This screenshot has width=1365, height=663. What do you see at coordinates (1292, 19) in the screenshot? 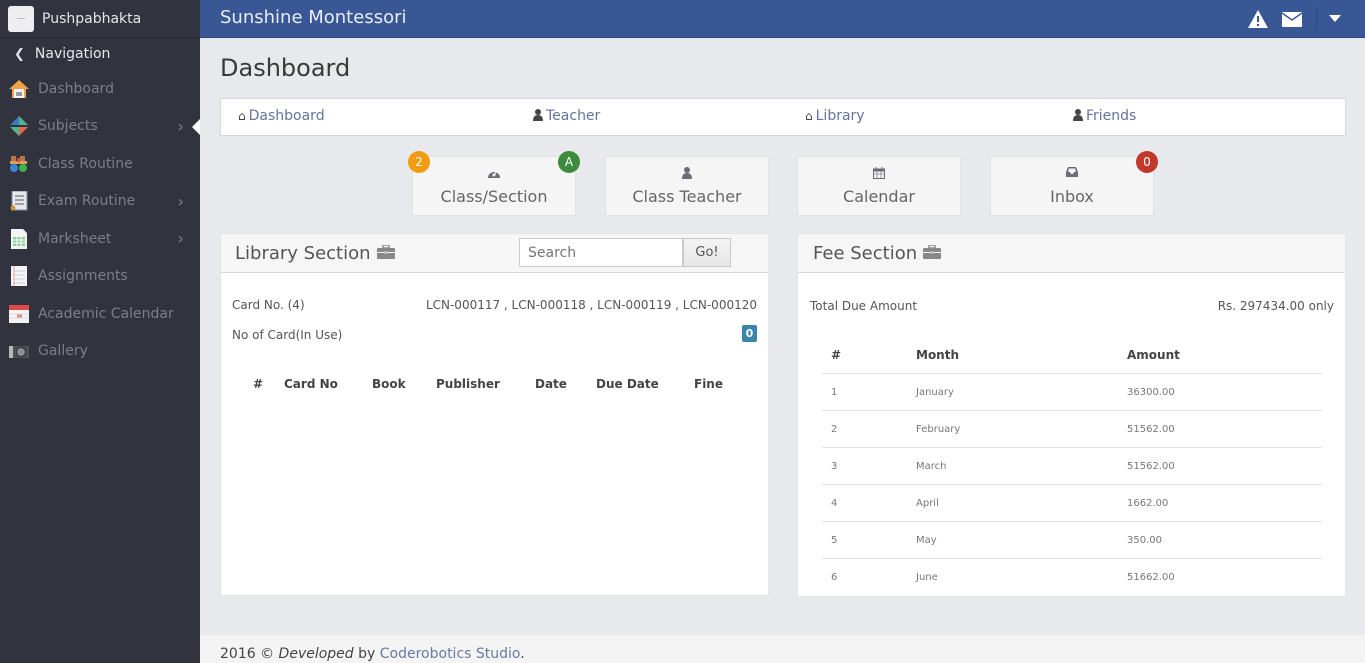
I see `envelope-icon` at bounding box center [1292, 19].